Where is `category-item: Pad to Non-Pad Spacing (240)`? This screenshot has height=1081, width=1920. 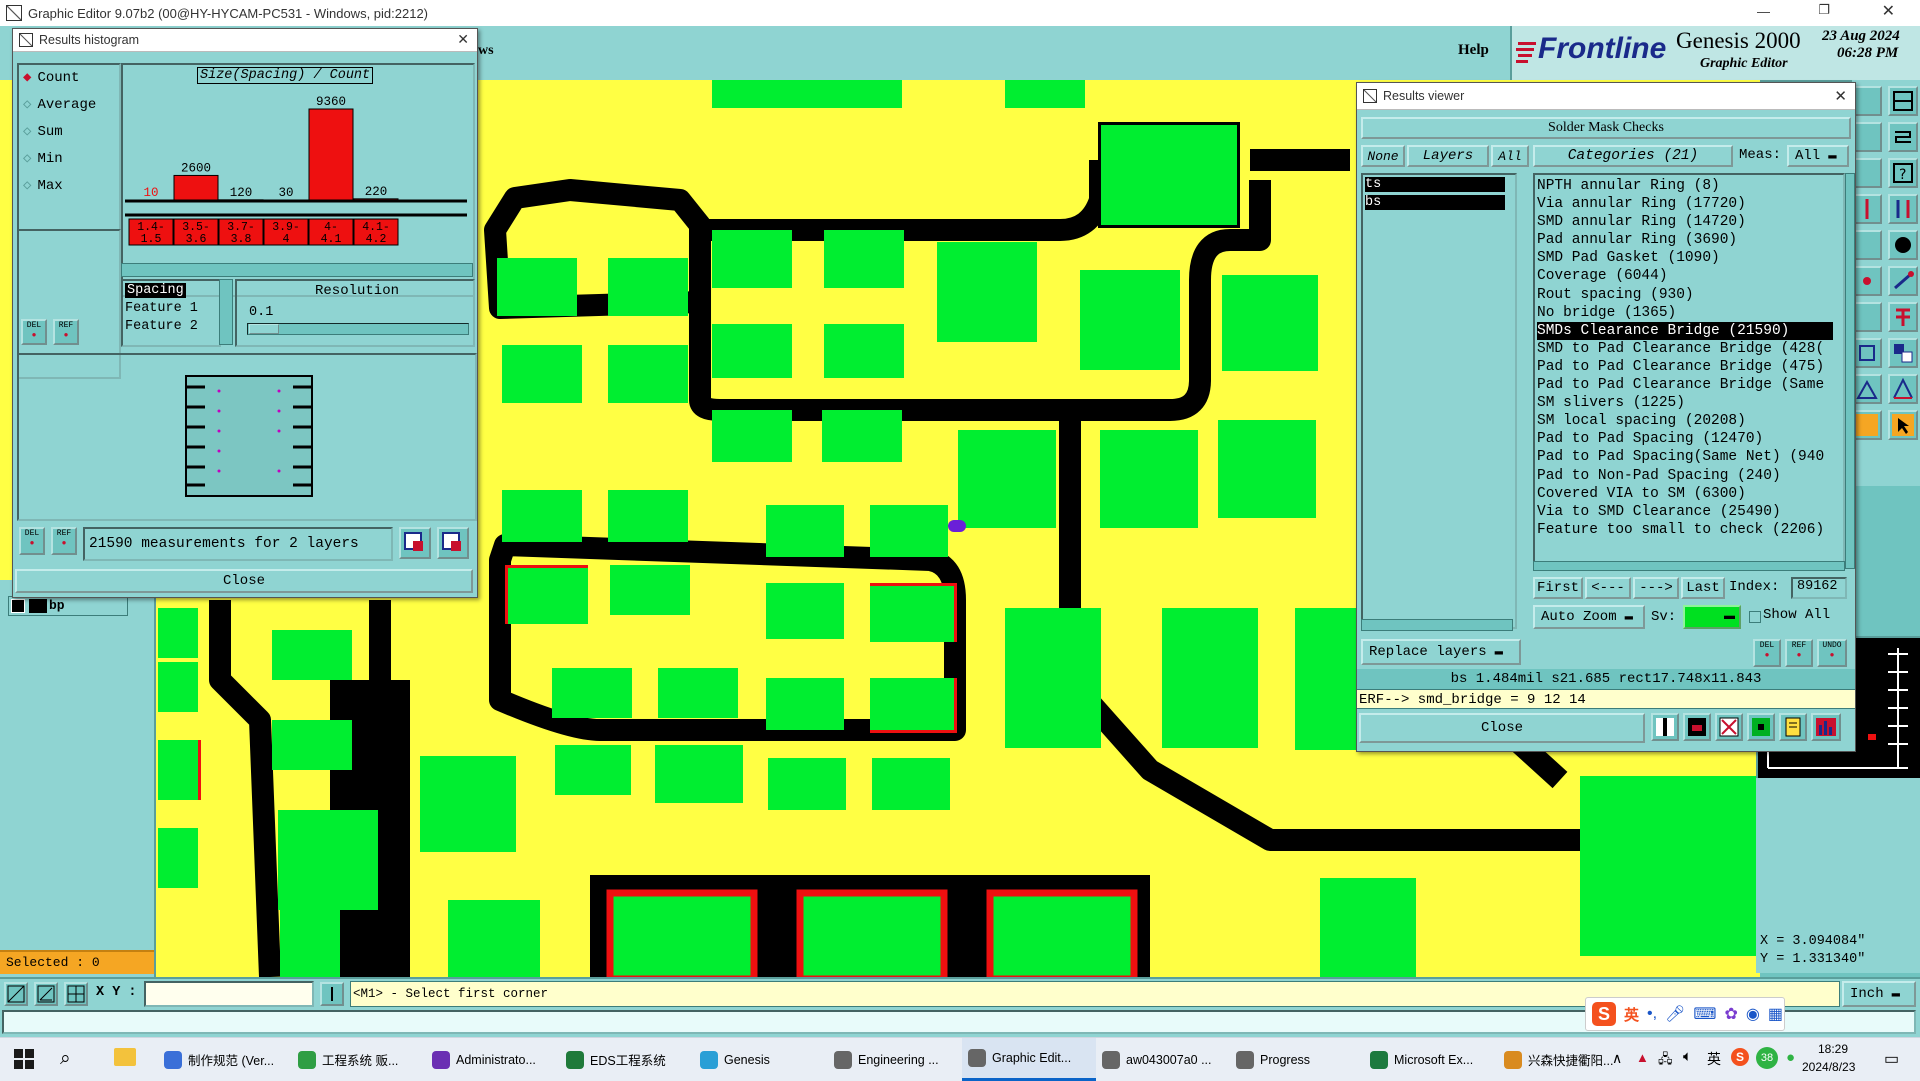 category-item: Pad to Non-Pad Spacing (240) is located at coordinates (1685, 476).